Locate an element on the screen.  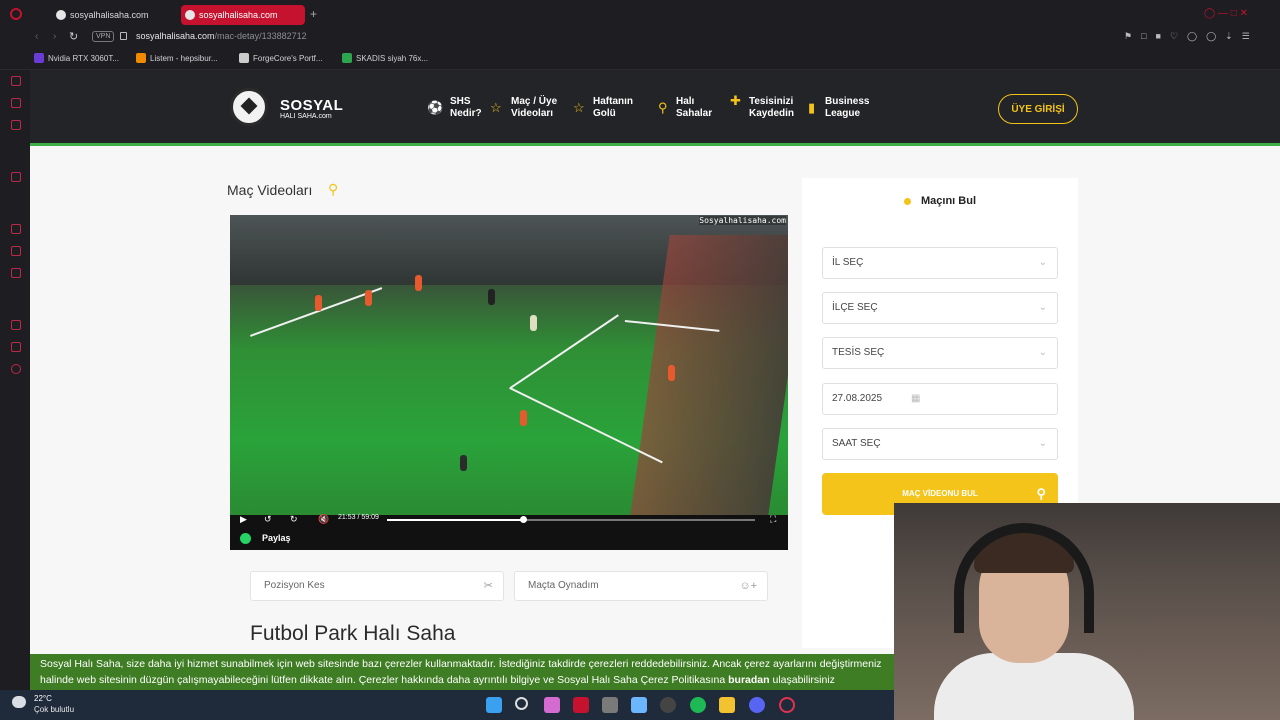
file-explorer-icon is located at coordinates (727, 705).